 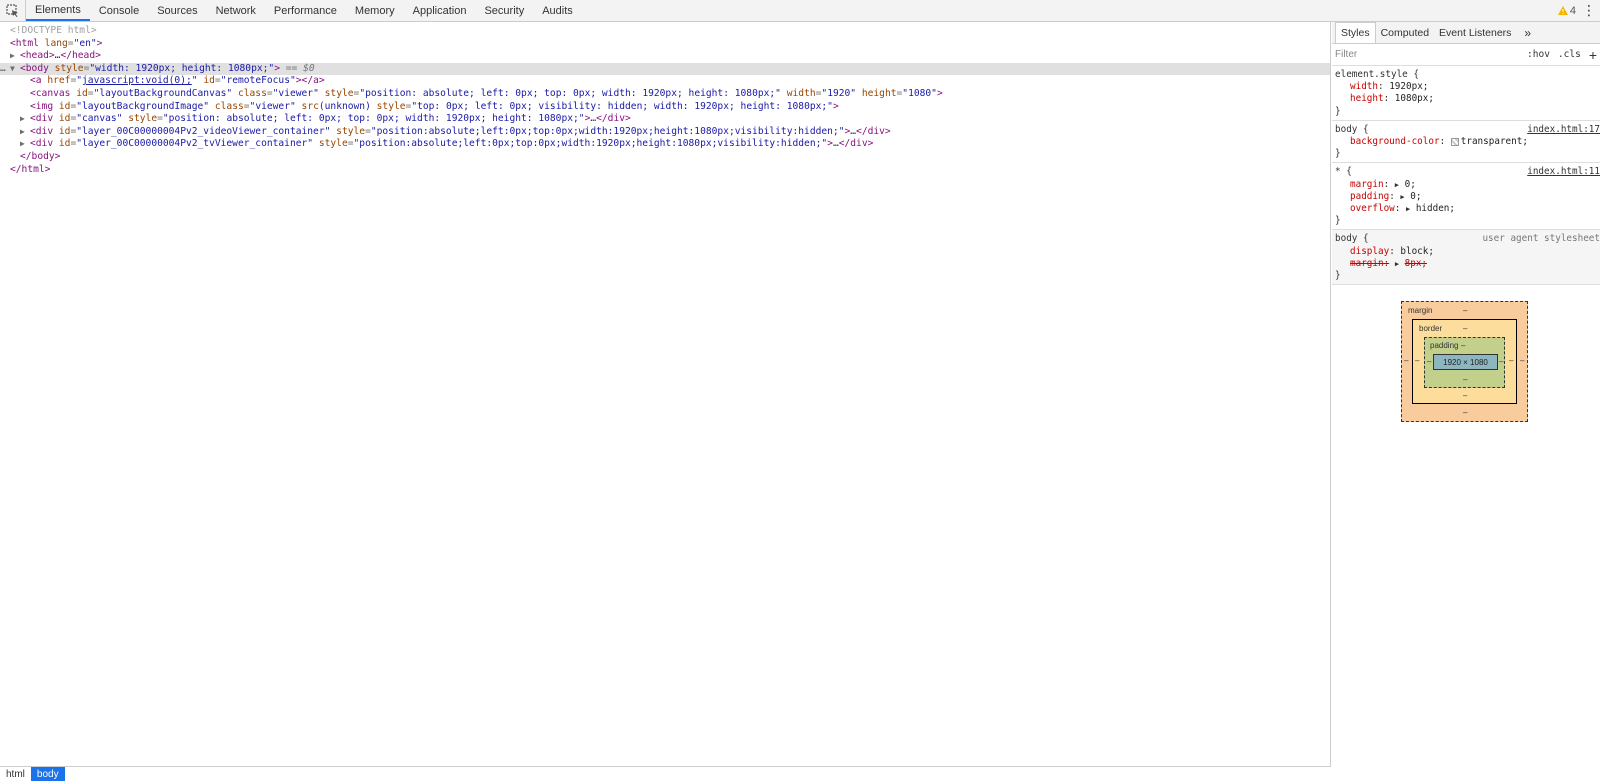 I want to click on dom-head-node: ▶ <head>…</head>, so click(x=665, y=56).